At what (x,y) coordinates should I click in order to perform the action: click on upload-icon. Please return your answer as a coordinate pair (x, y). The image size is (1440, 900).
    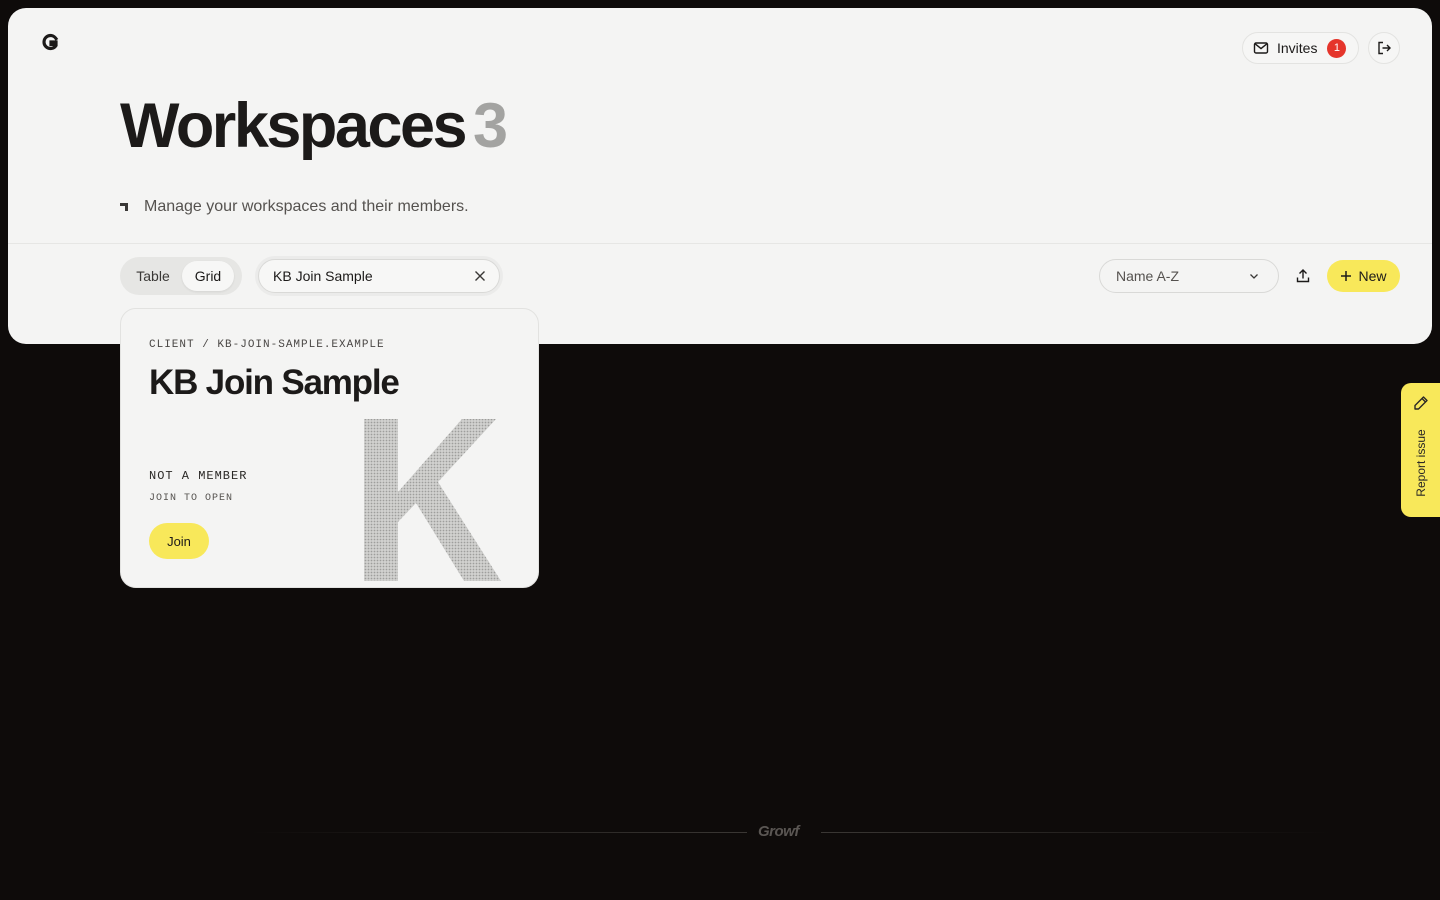
    Looking at the image, I should click on (1303, 276).